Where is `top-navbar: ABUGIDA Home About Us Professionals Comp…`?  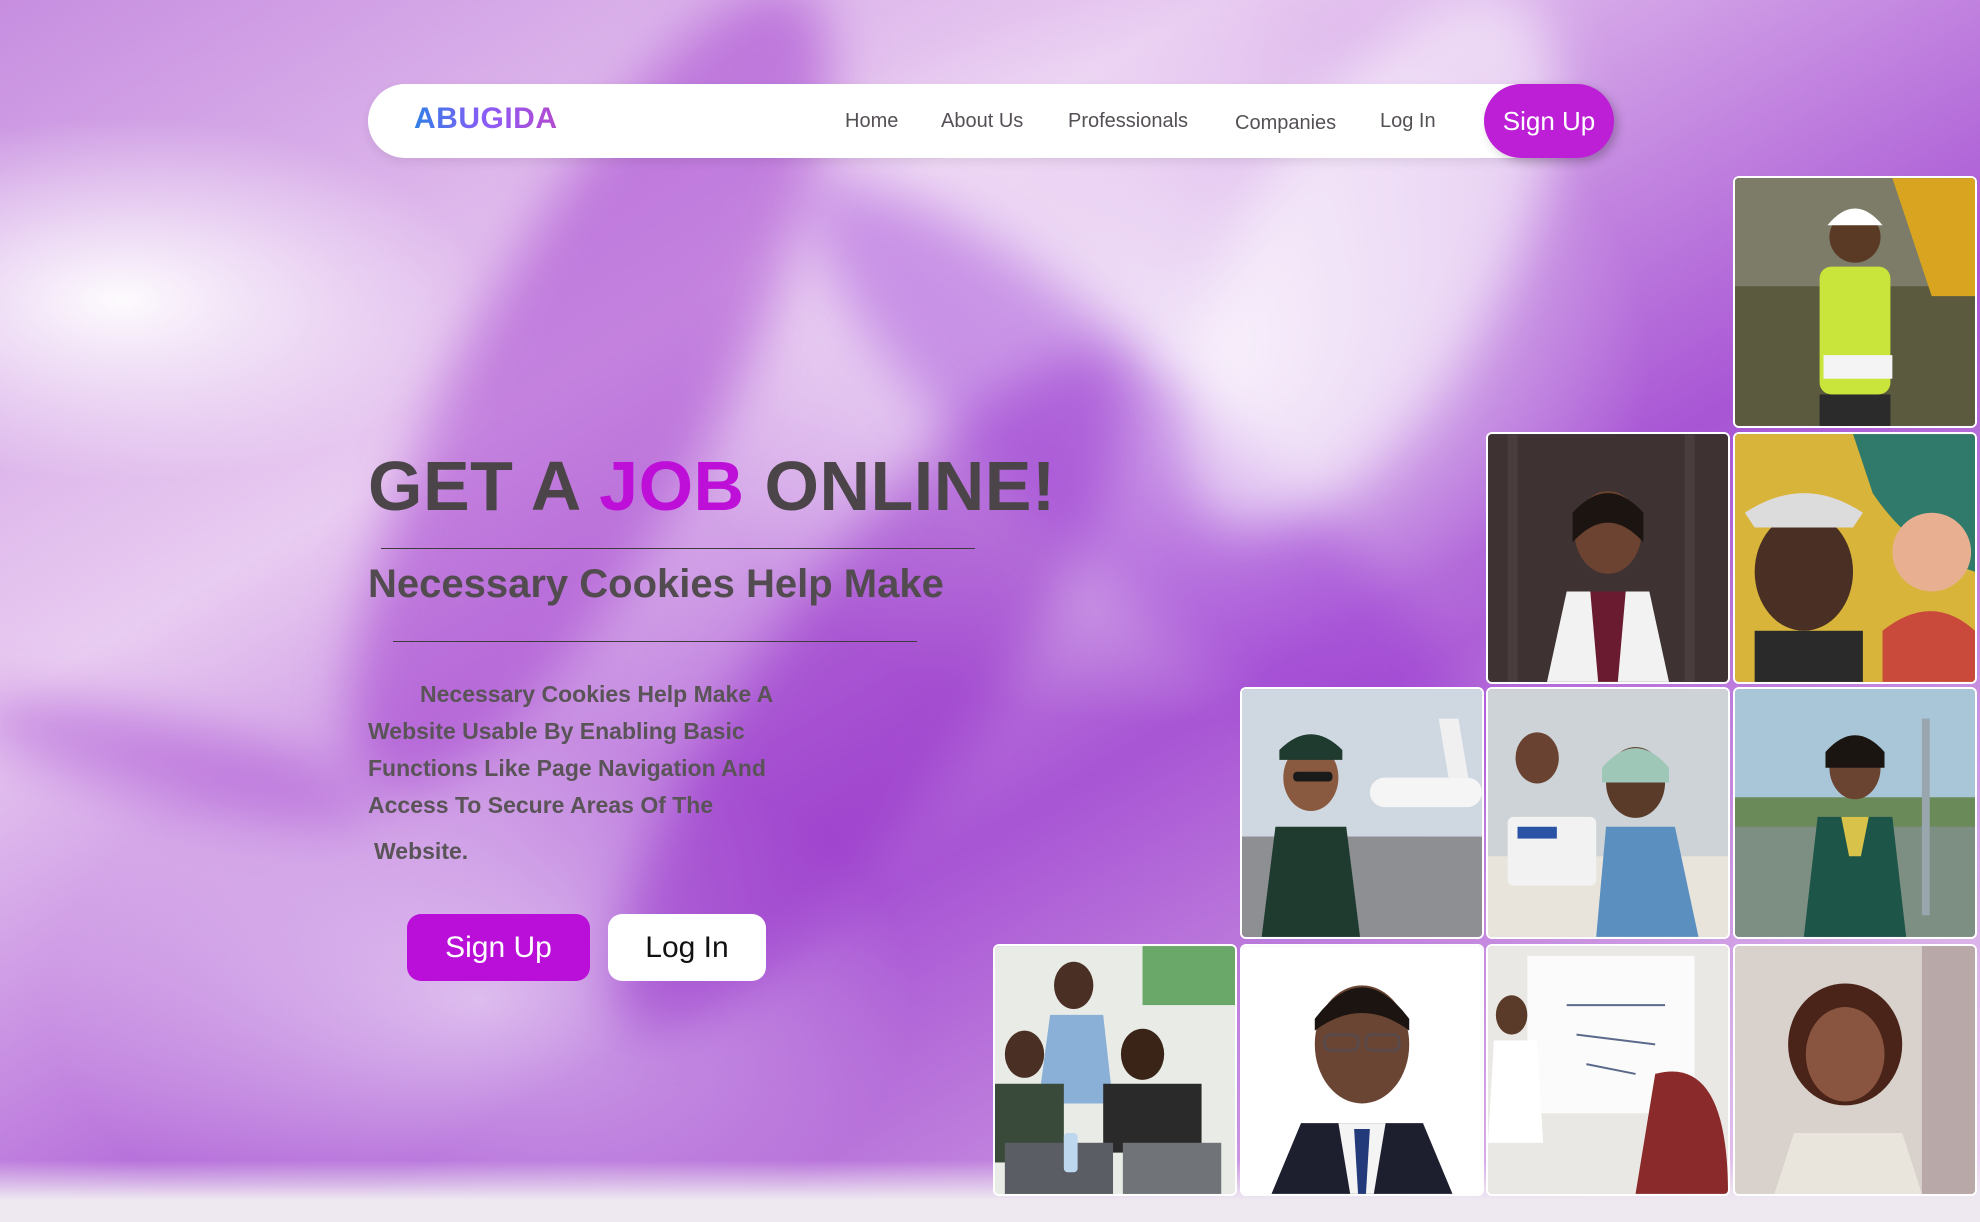
top-navbar: ABUGIDA Home About Us Professionals Comp… is located at coordinates (991, 121).